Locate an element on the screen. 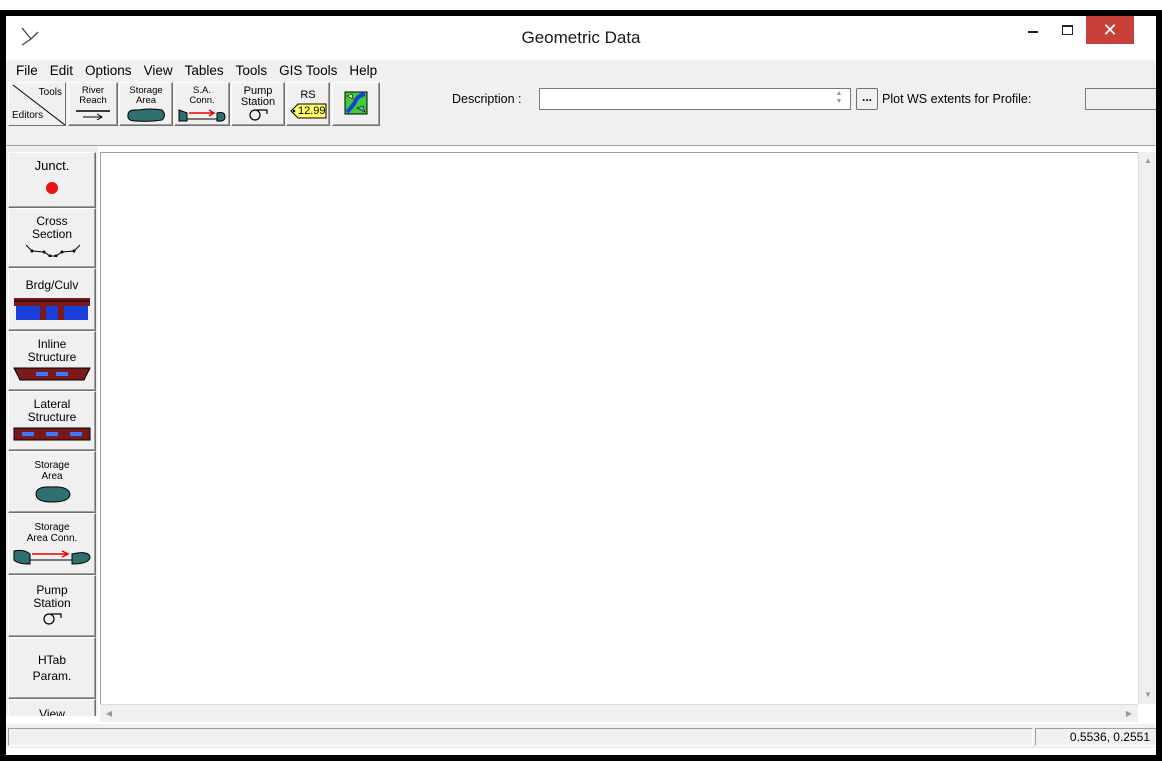  pump-station-editor-icon is located at coordinates (52, 619).